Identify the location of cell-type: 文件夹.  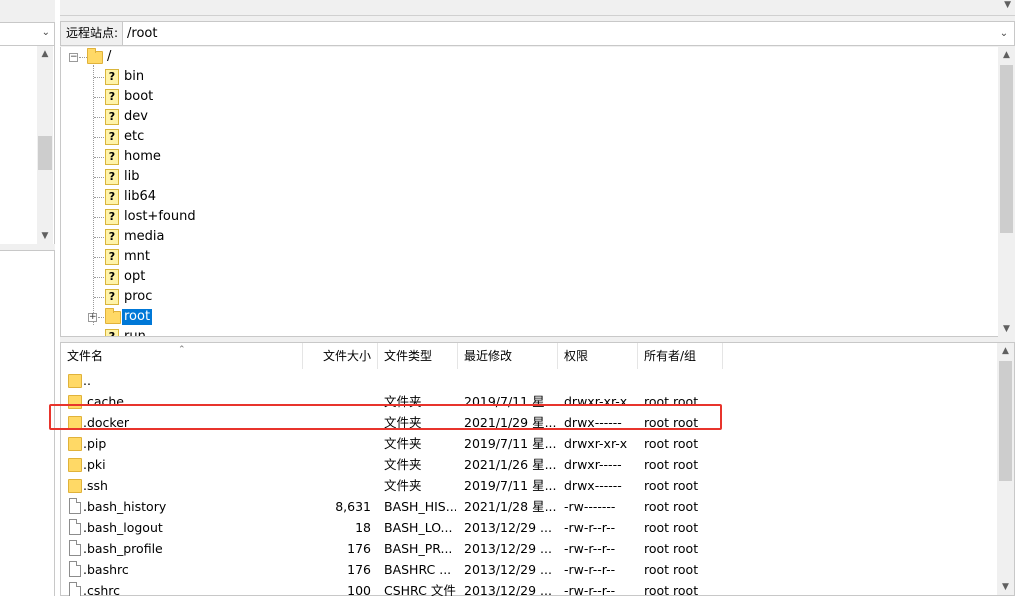
(403, 422).